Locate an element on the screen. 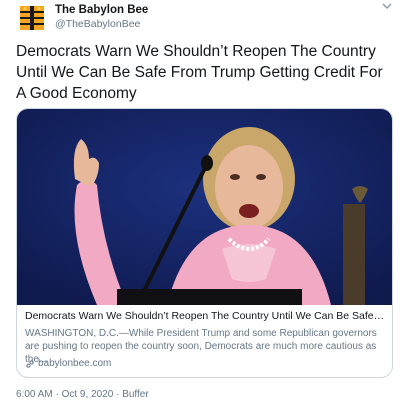 The image size is (403, 407). card-link: babylonbee.com is located at coordinates (68, 363).